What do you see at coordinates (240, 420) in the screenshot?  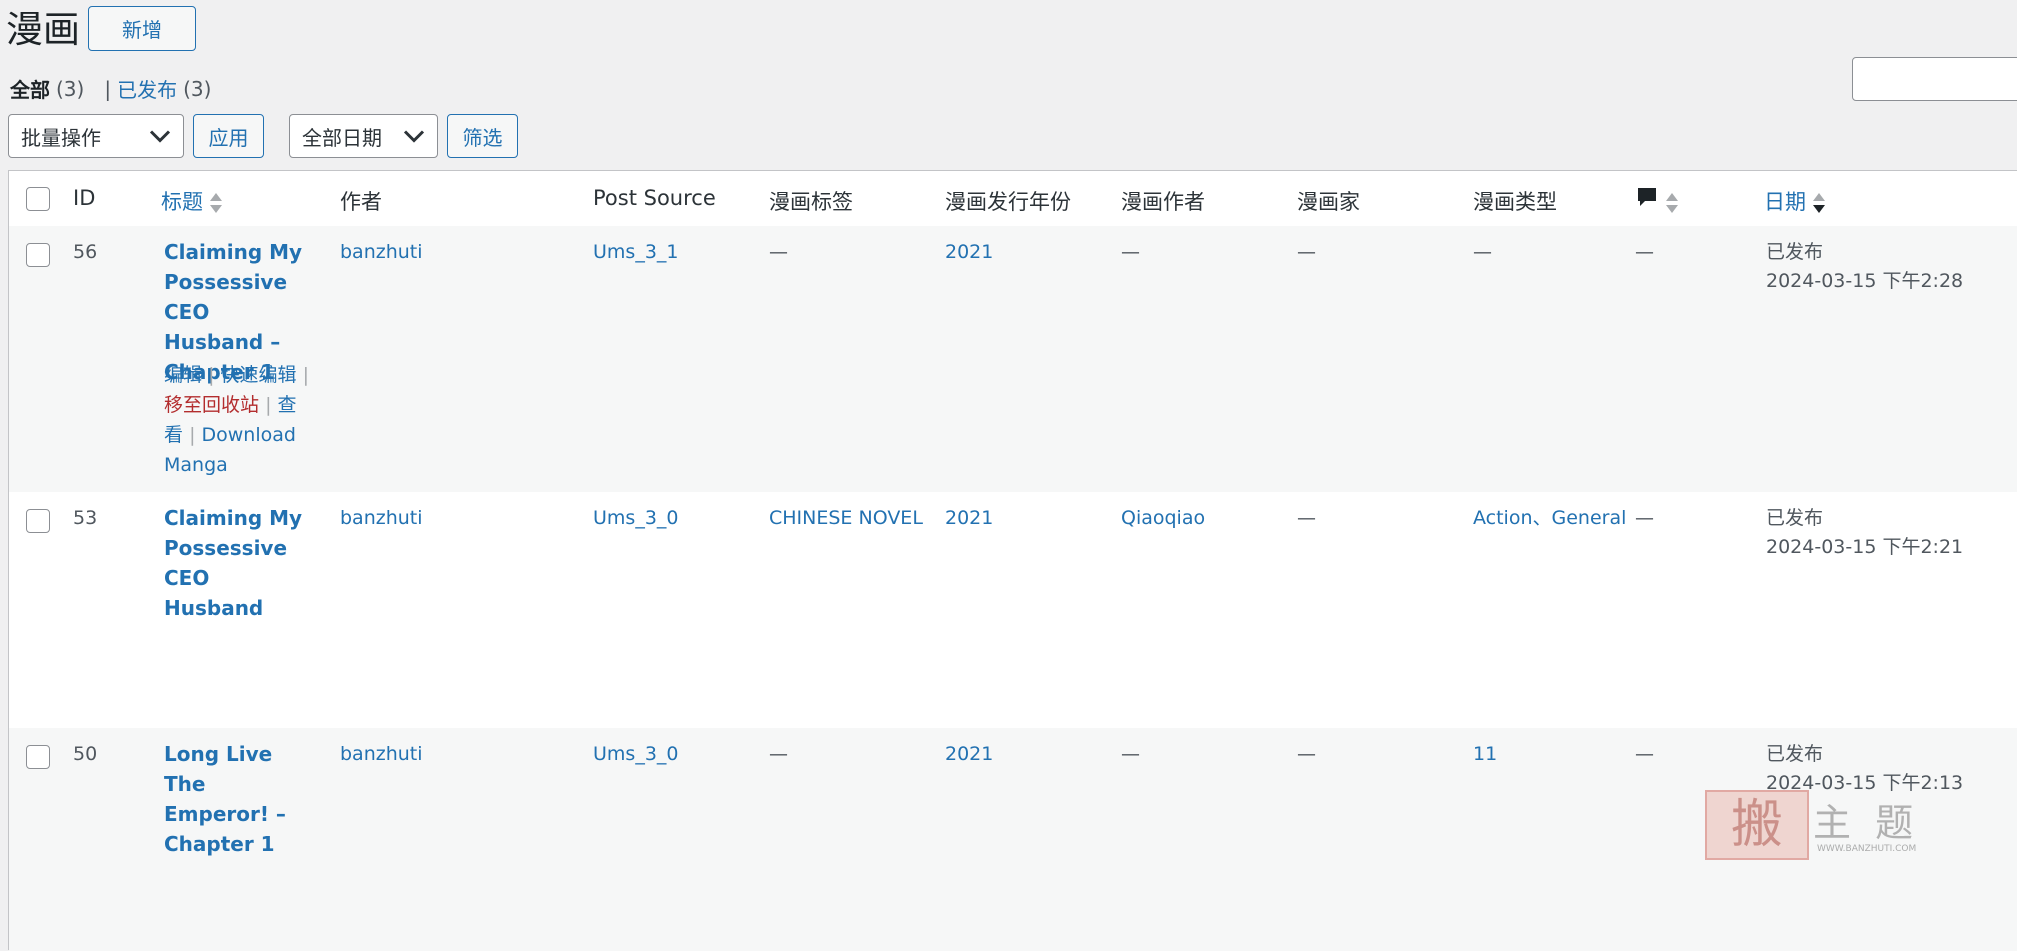 I see `row-actions: 编辑 | 快速编辑 | 移至回收站 | 查 看 | Download Manga` at bounding box center [240, 420].